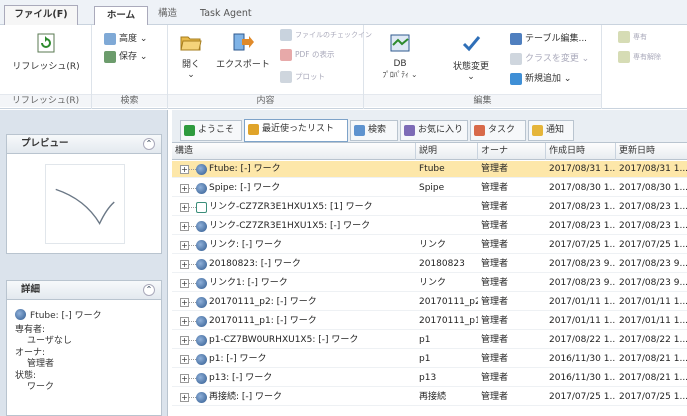  I want to click on open-button: 開く ⌄, so click(191, 56).